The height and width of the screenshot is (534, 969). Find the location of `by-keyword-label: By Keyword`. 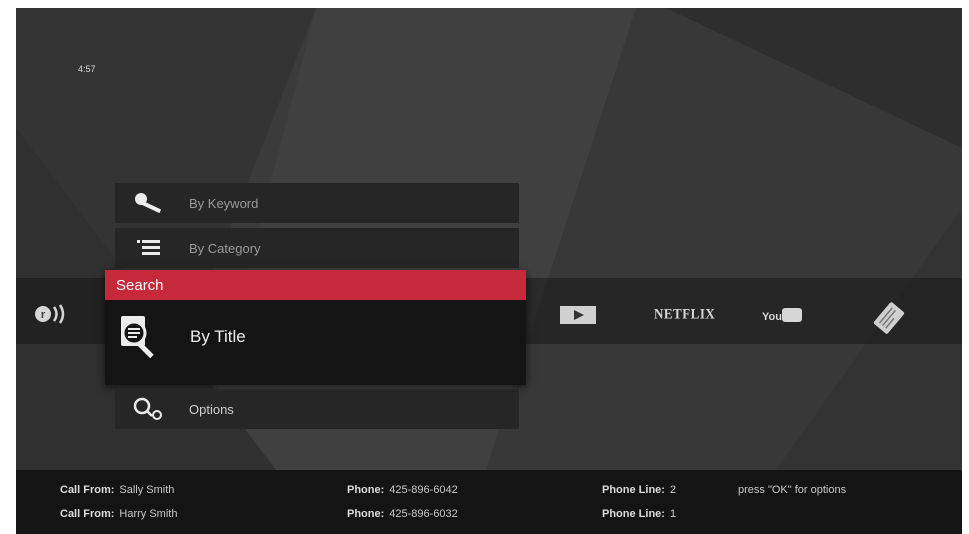

by-keyword-label: By Keyword is located at coordinates (224, 203).